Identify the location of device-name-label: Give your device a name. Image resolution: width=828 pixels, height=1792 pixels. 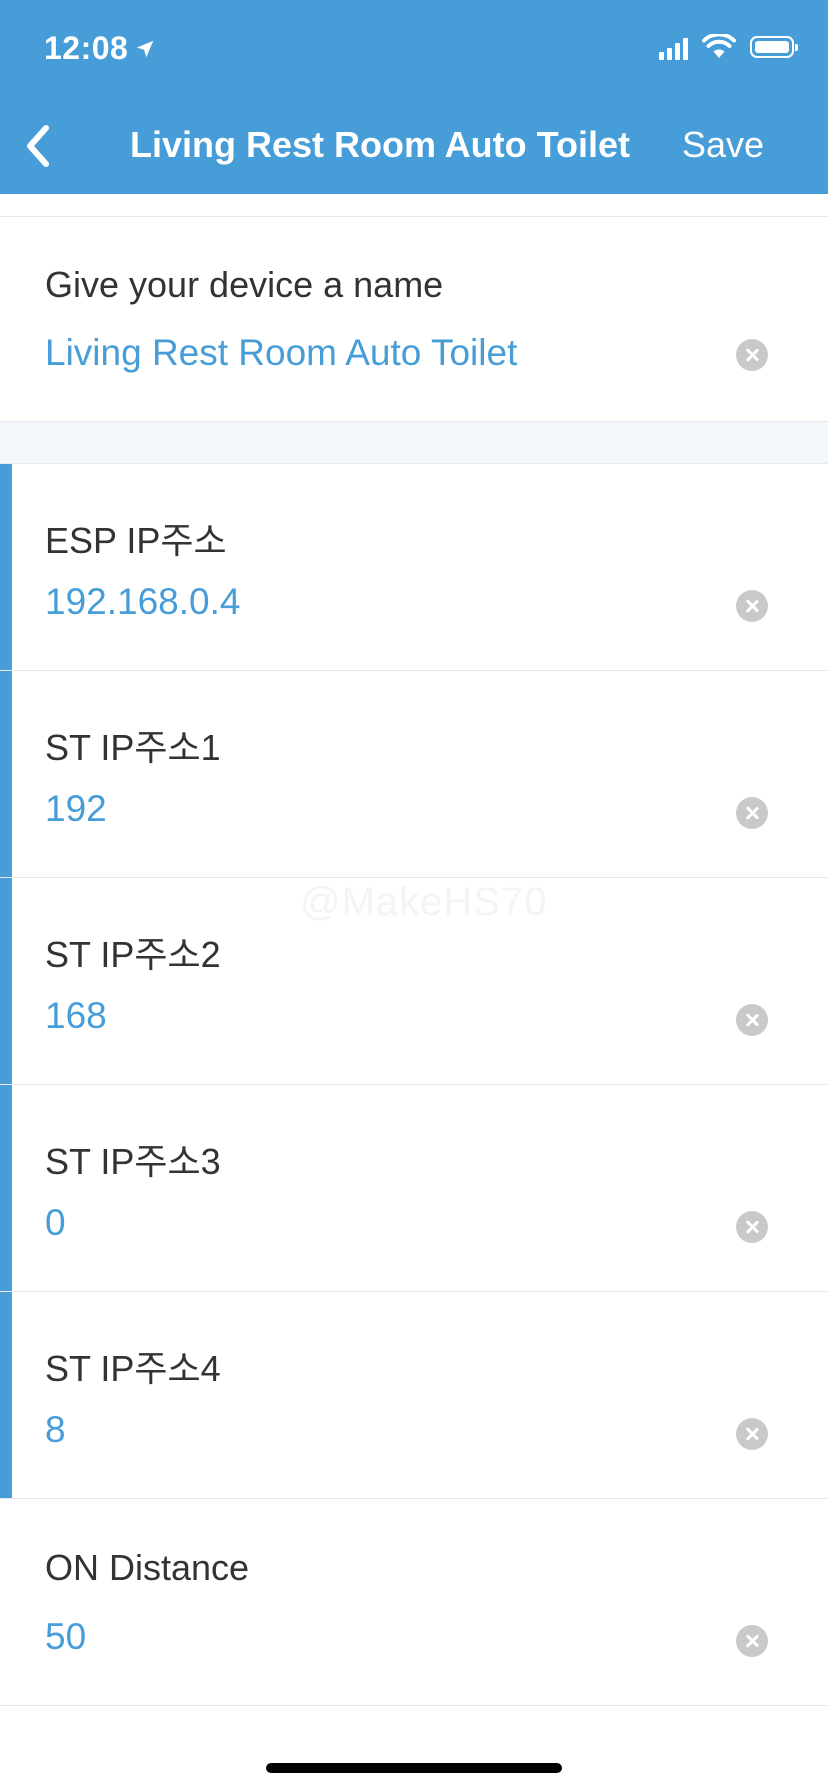
(244, 284).